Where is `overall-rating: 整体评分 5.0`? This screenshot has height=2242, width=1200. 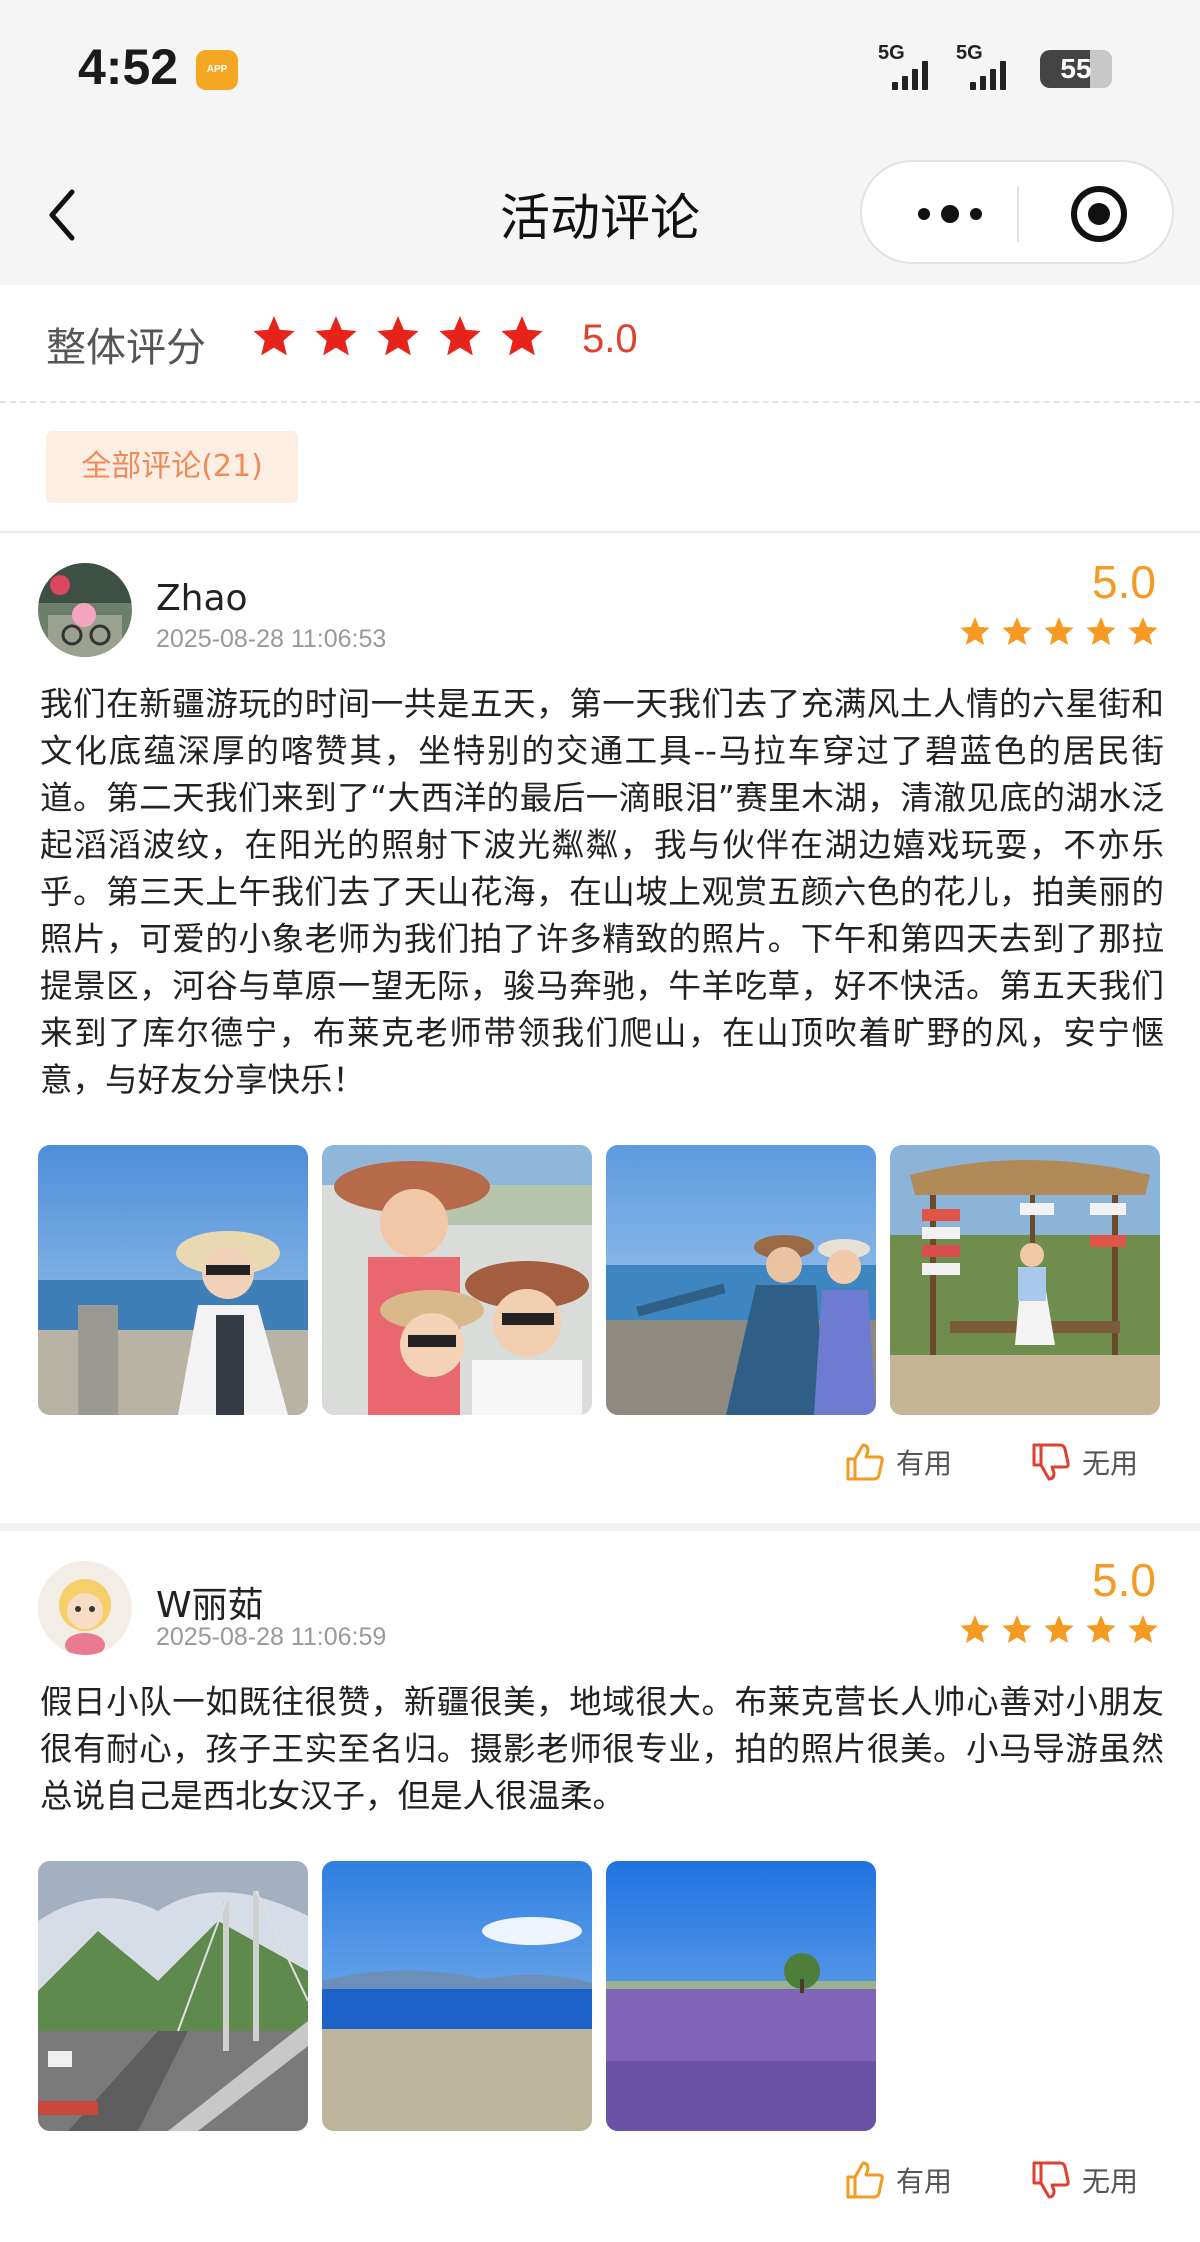 overall-rating: 整体评分 5.0 is located at coordinates (600, 344).